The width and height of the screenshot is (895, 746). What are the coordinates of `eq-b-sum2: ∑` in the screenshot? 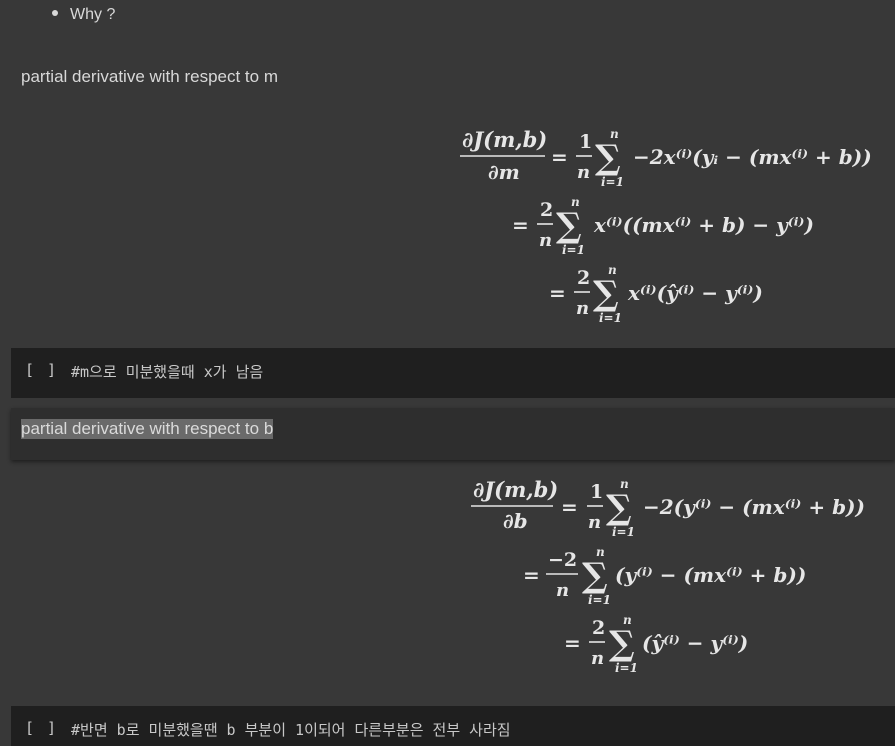 It's located at (595, 576).